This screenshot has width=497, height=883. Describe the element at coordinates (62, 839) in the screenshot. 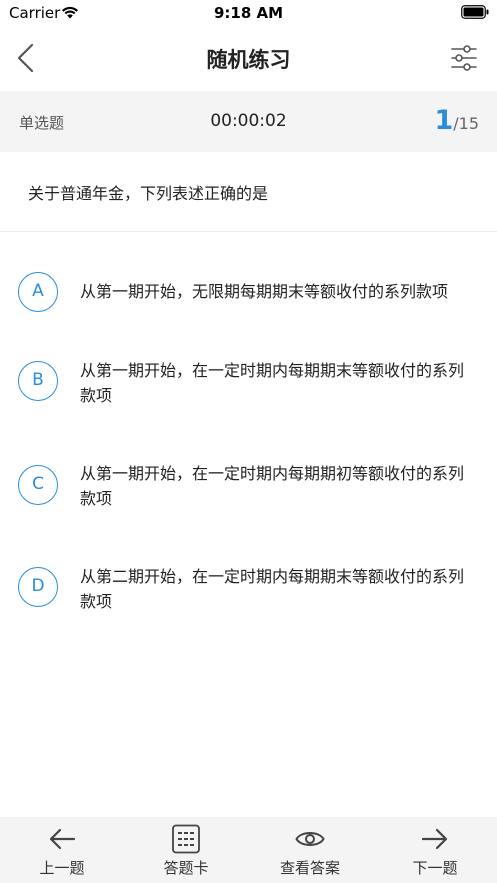

I see `arrow-left-icon` at that location.